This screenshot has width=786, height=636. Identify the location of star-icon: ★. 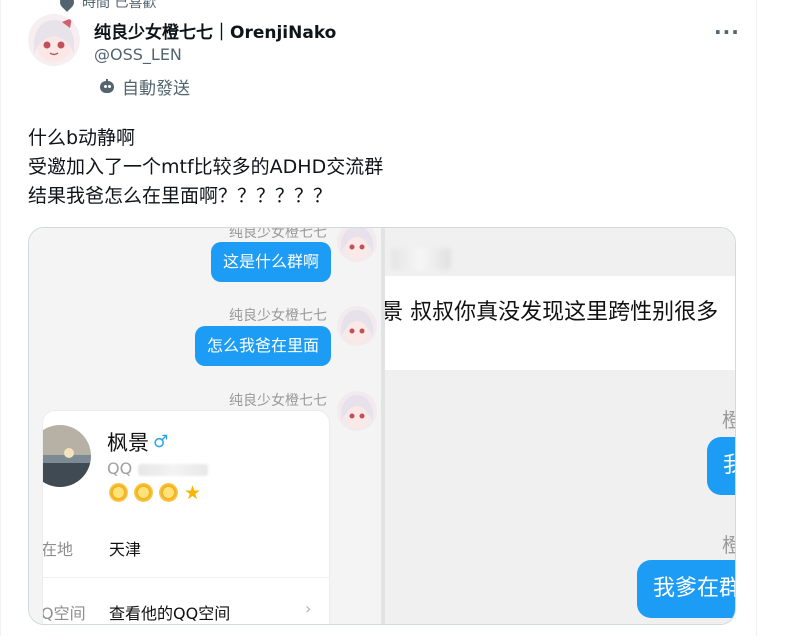
(193, 493).